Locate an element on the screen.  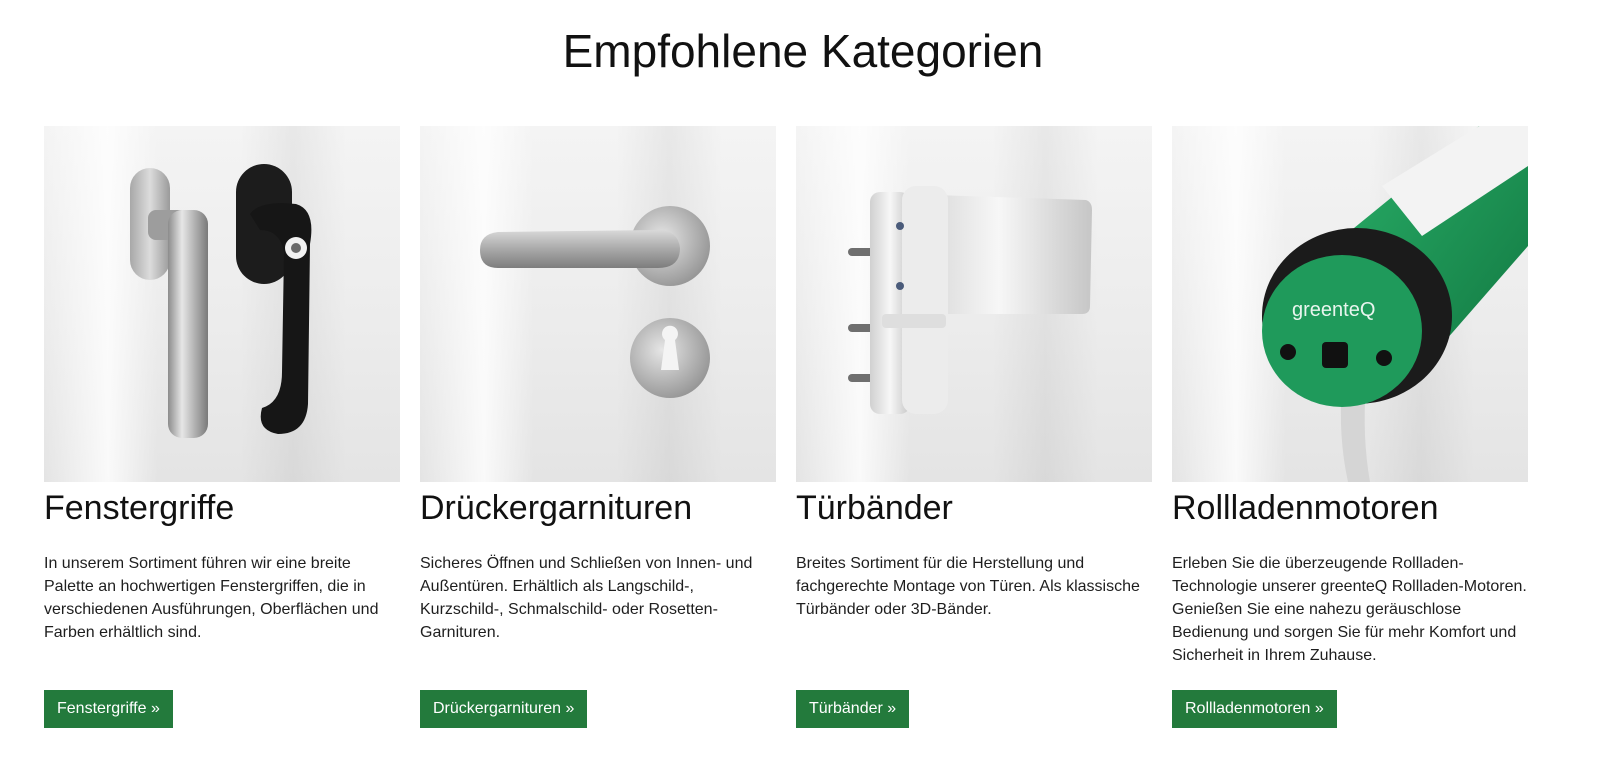
rollladenmotoren-button: Rollladenmotoren » is located at coordinates (1254, 709).